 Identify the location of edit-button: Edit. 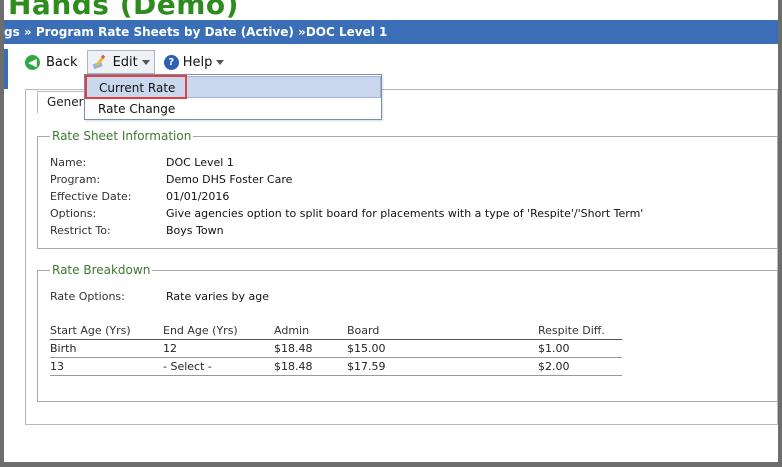
(120, 62).